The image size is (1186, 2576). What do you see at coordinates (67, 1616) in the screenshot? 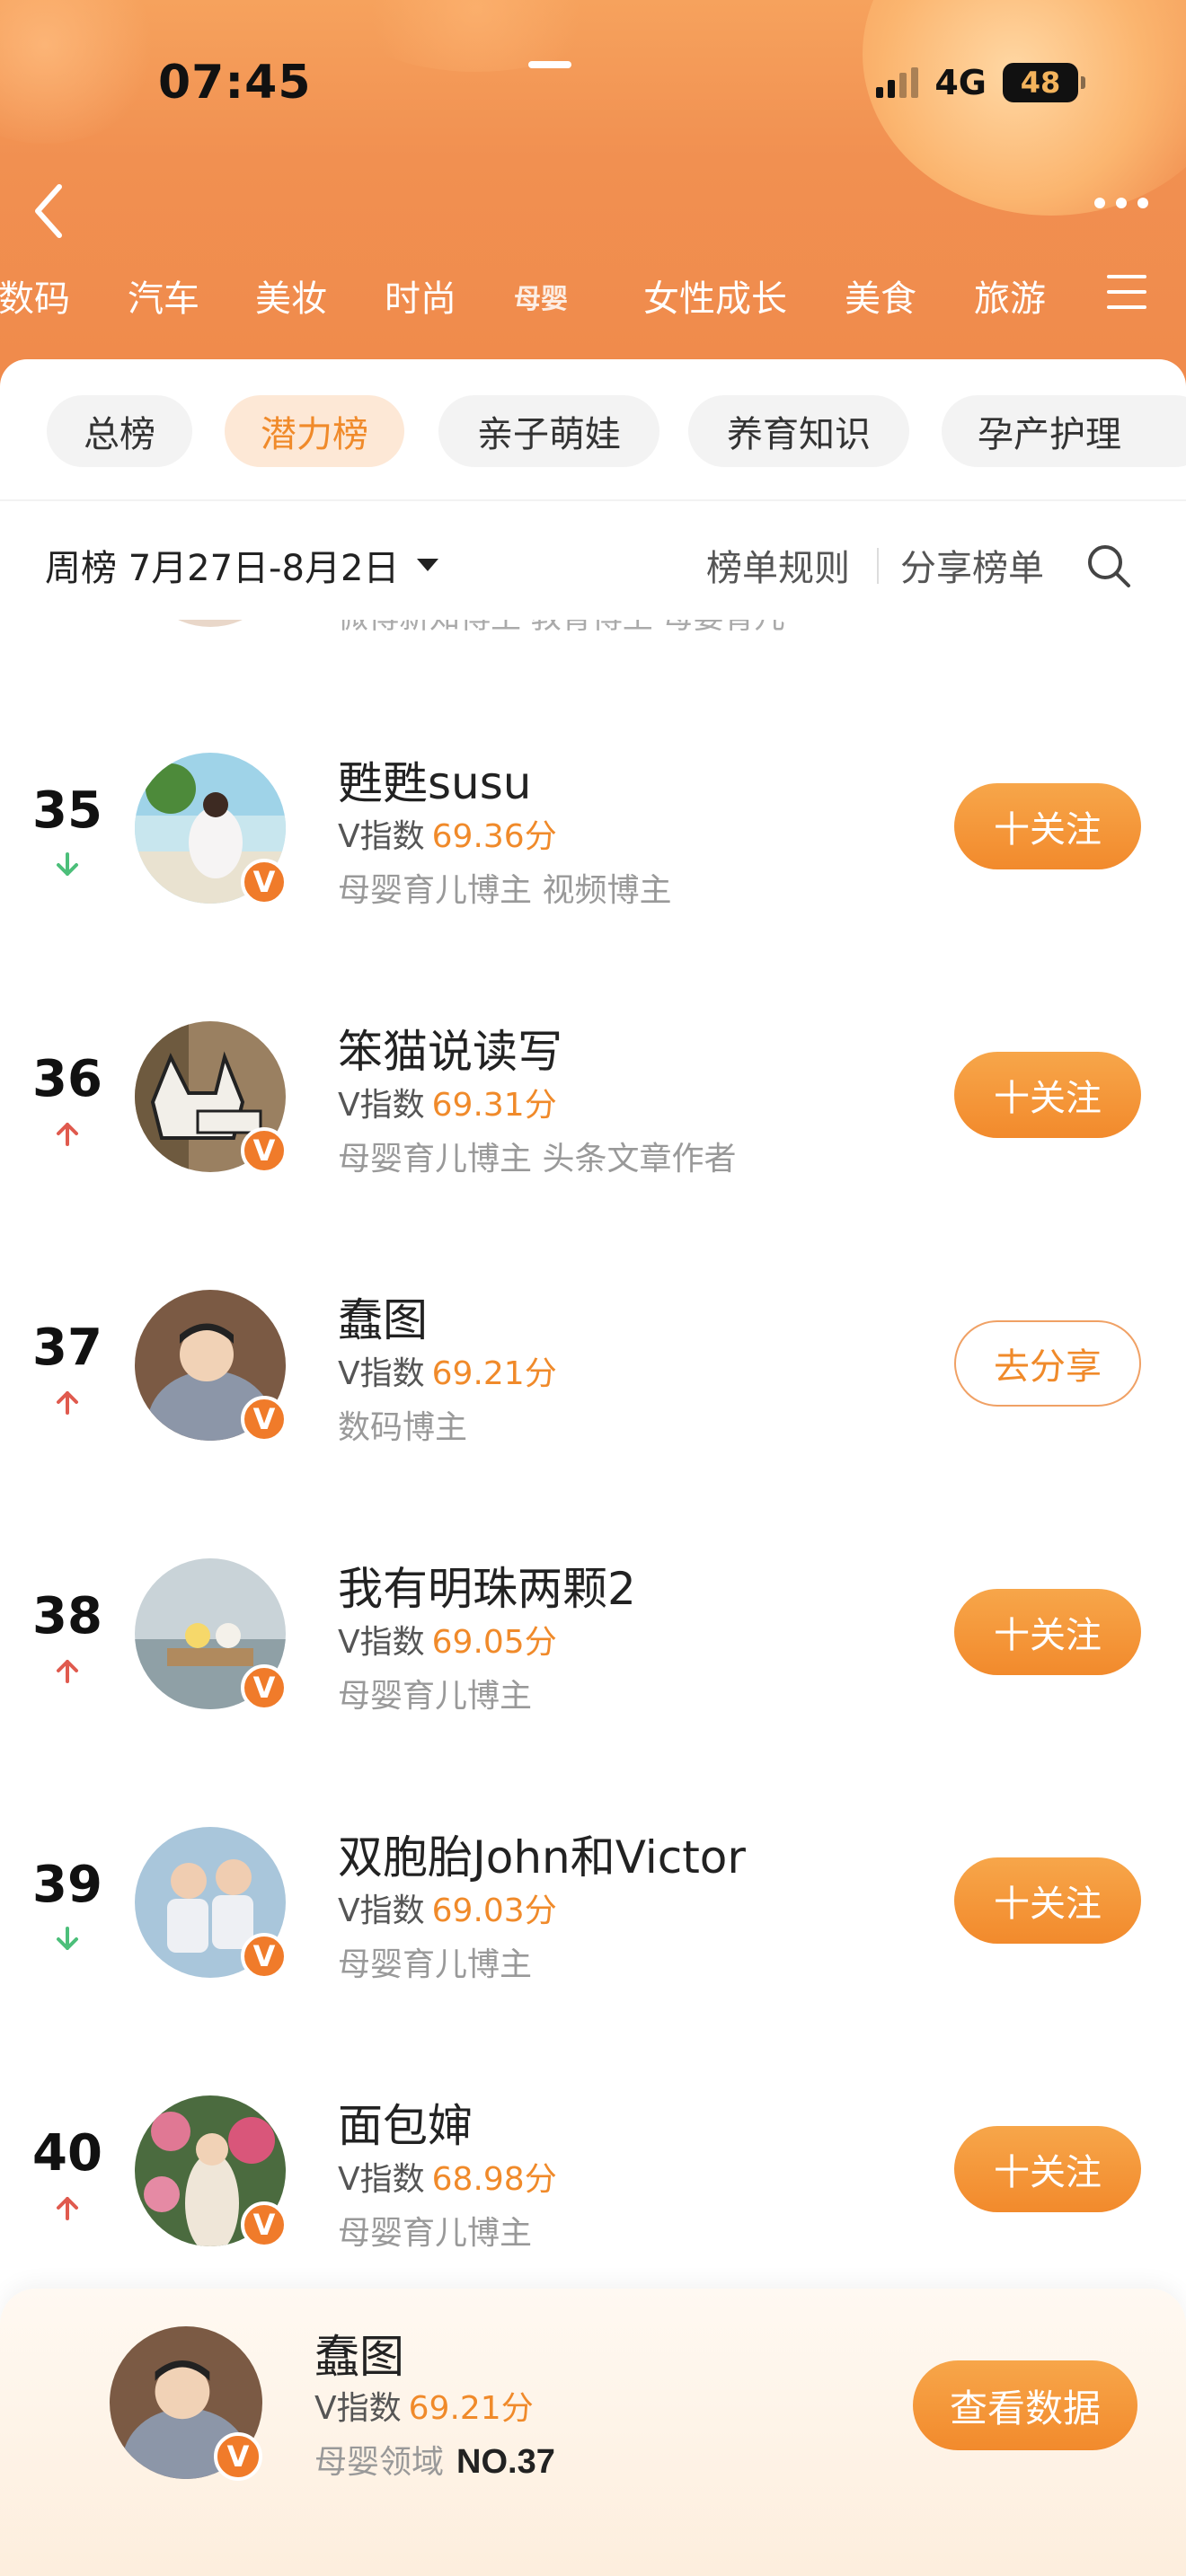
I see `rank-number: 38` at bounding box center [67, 1616].